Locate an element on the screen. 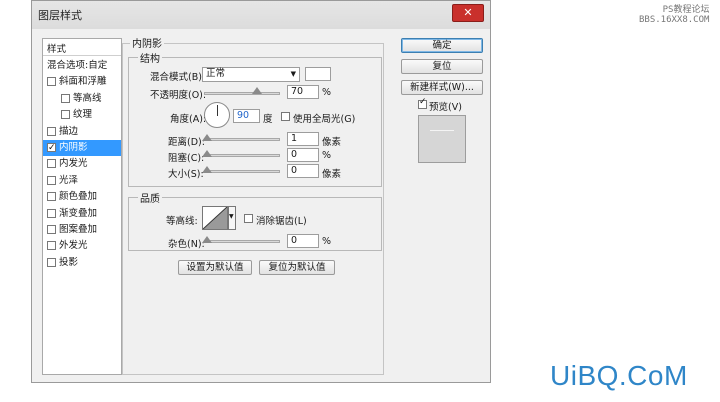  sidebar-item-label: 颜色叠加 is located at coordinates (78, 197).